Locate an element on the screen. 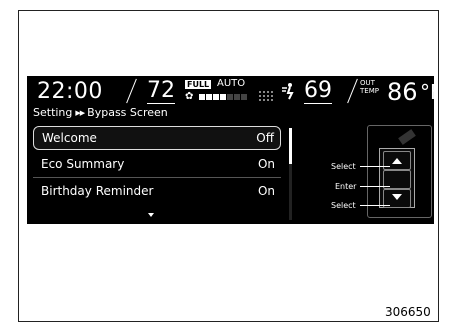 This screenshot has height=334, width=456. list-item-label: Birthday Reminder is located at coordinates (97, 191).